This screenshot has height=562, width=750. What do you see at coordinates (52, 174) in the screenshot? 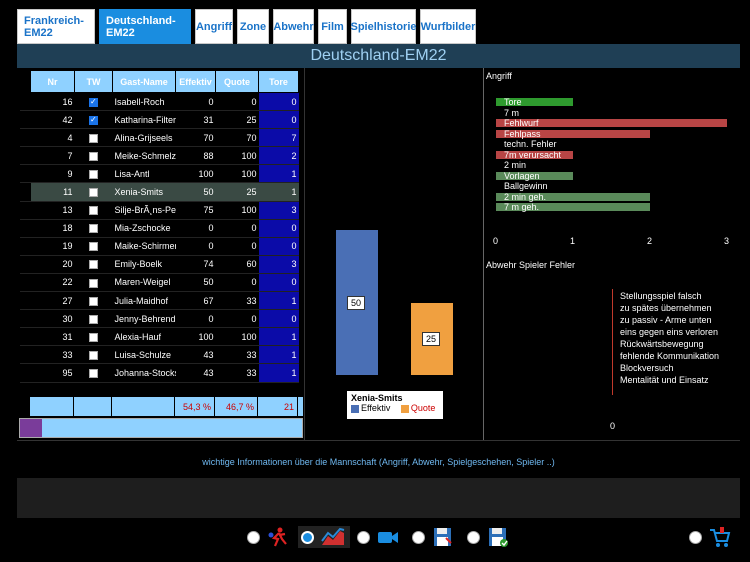
I see `cell-nr: 9` at bounding box center [52, 174].